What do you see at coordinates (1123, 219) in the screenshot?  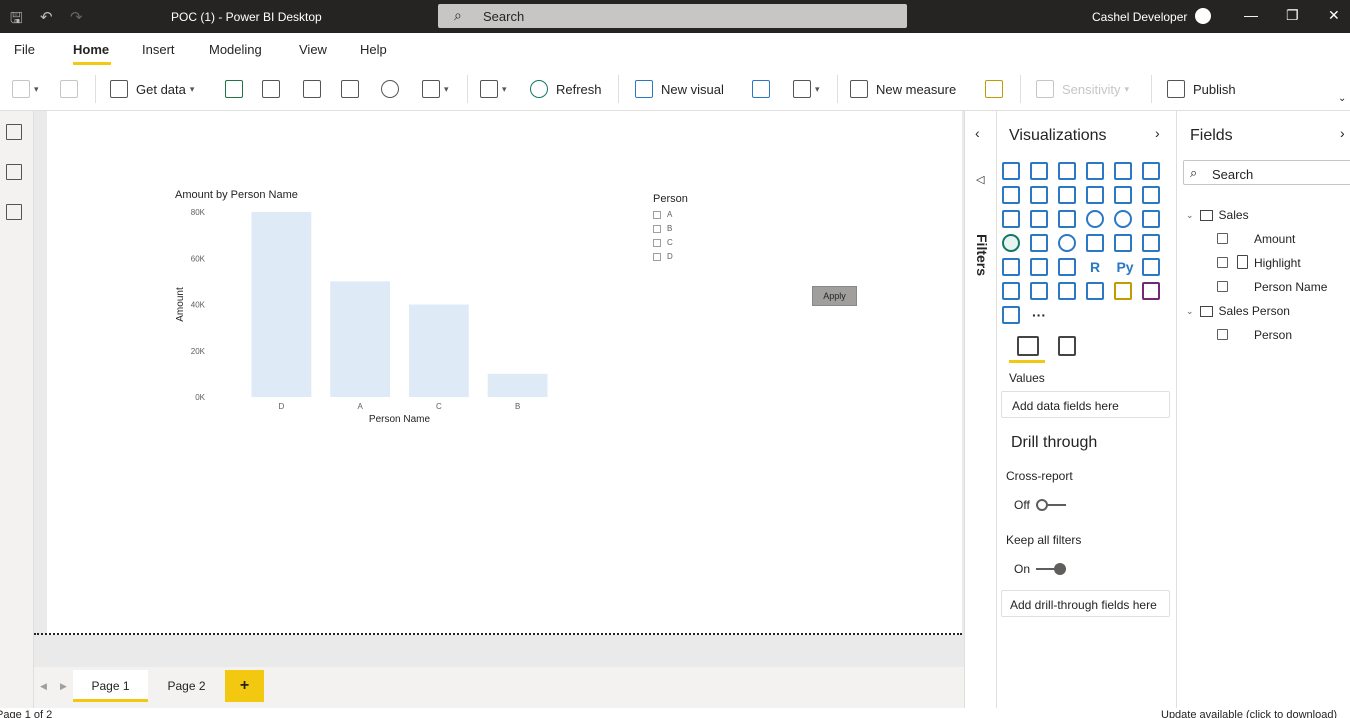 I see `donut-chart-icon` at bounding box center [1123, 219].